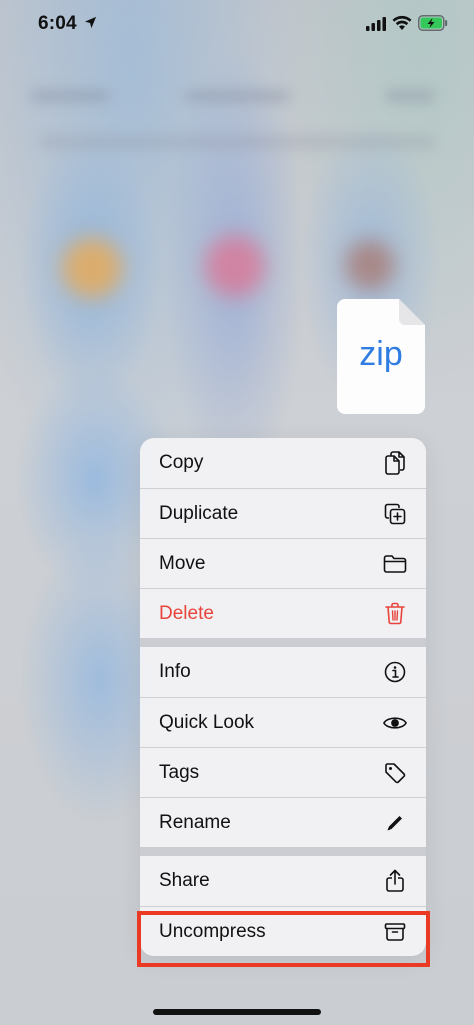 Image resolution: width=474 pixels, height=1025 pixels. Describe the element at coordinates (283, 722) in the screenshot. I see `menu-item-quick-look: Quick Look` at that location.